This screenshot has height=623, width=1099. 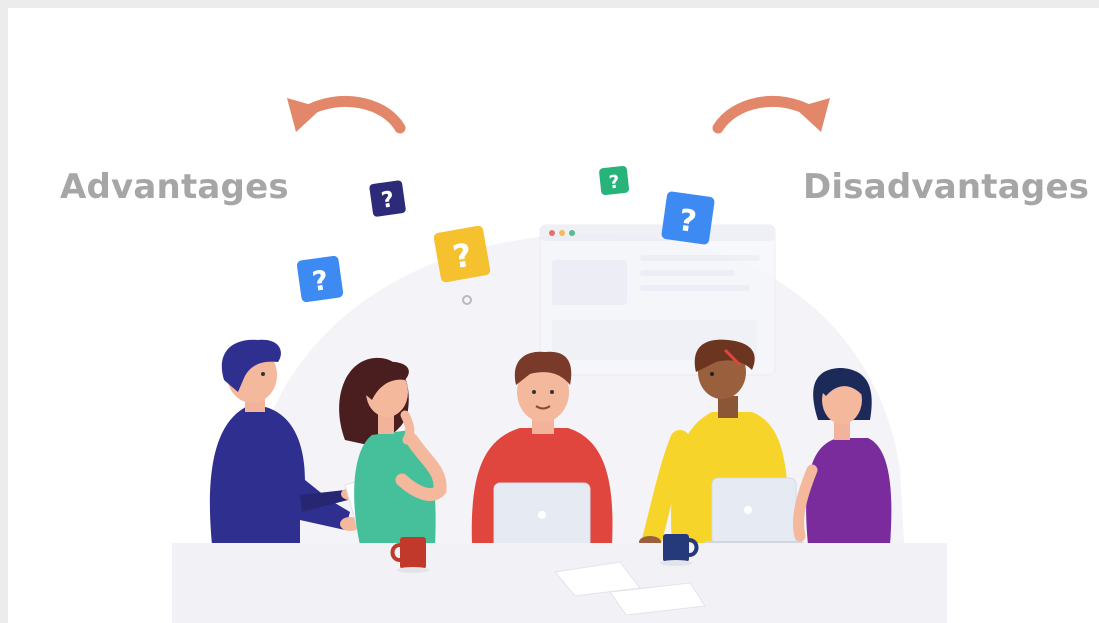 I want to click on curved-arrow-right-icon, so click(x=771, y=114).